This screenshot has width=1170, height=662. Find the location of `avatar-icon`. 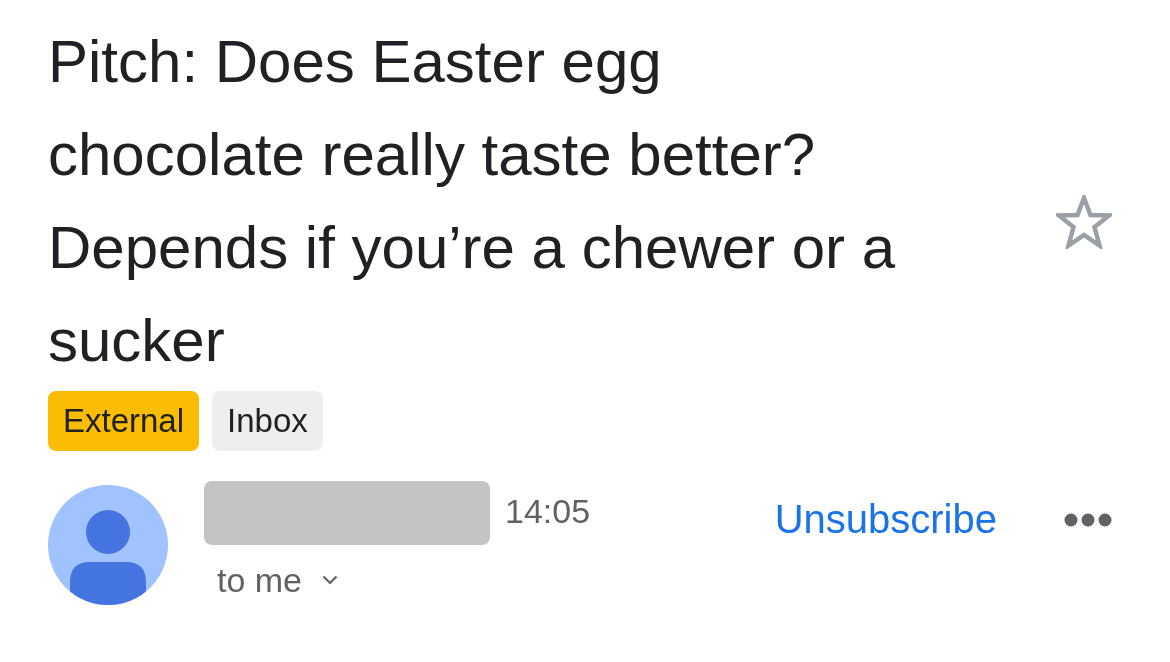

avatar-icon is located at coordinates (108, 545).